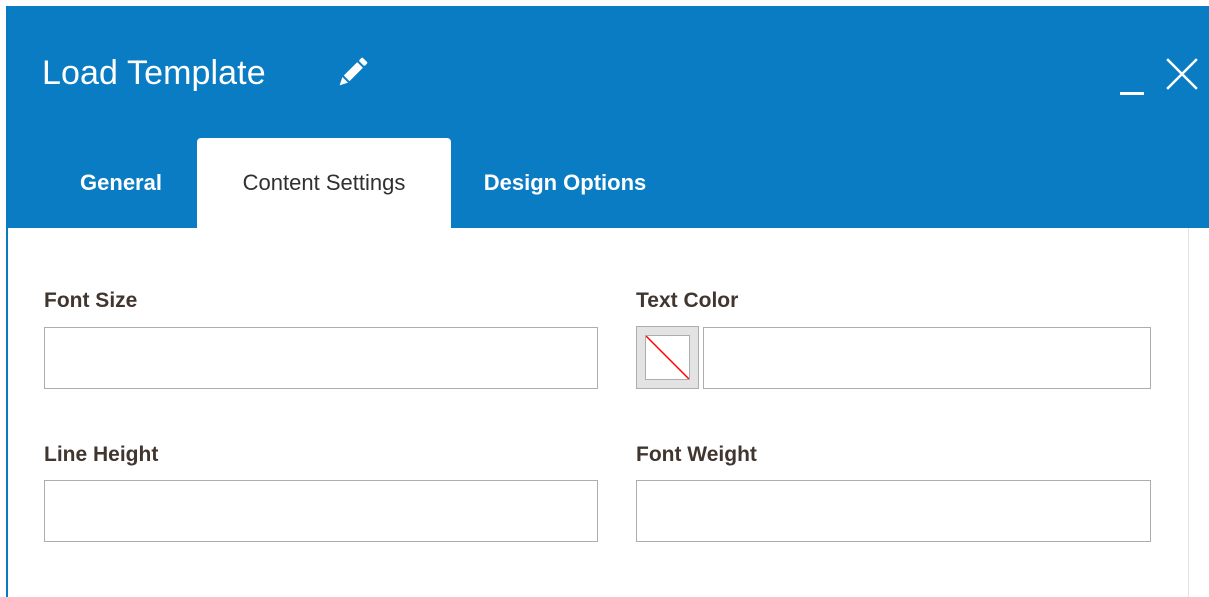  I want to click on no-color-icon, so click(667, 357).